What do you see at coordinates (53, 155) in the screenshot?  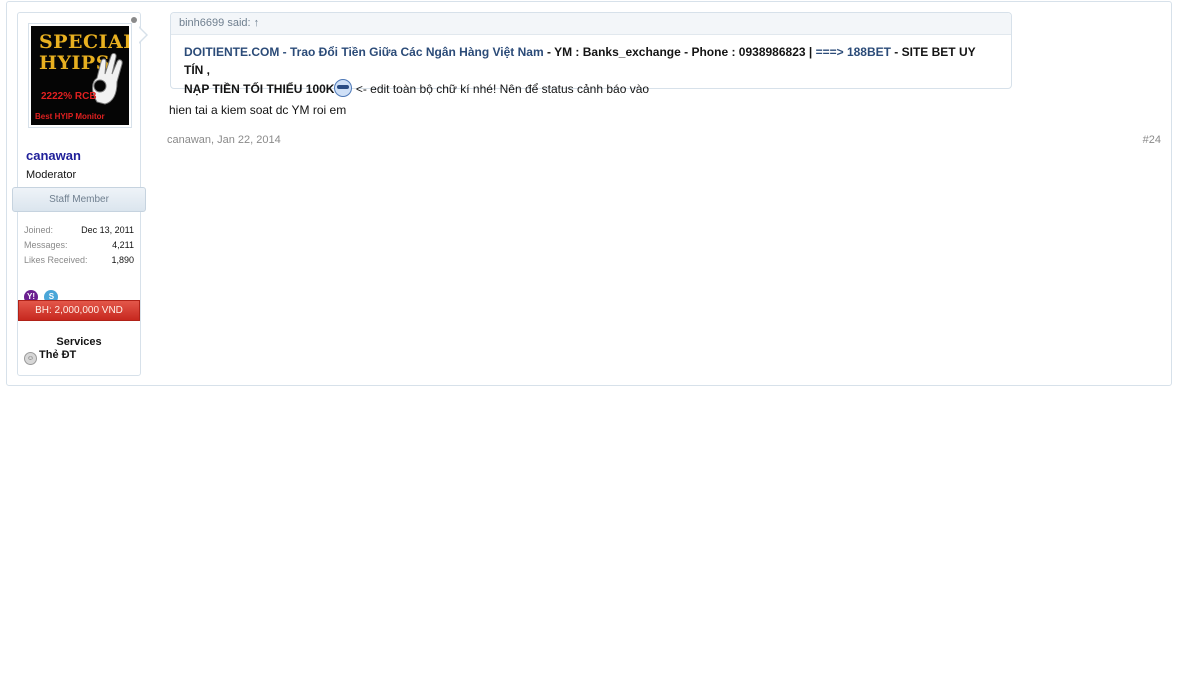 I see `username-link: canawan` at bounding box center [53, 155].